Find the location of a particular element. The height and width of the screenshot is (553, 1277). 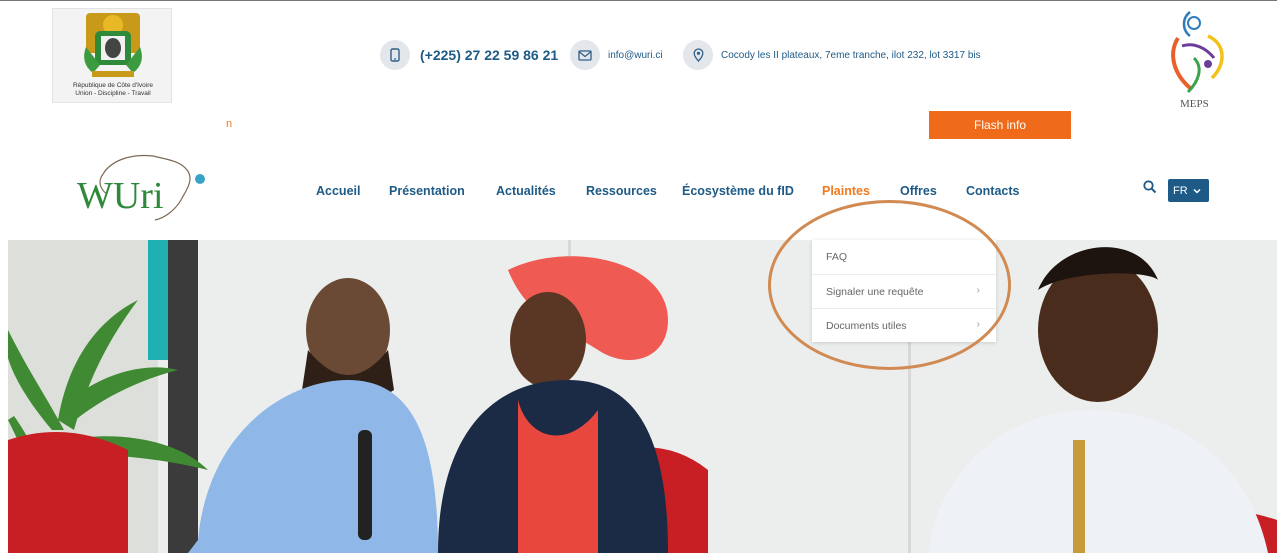

flash-info-button: Flash info is located at coordinates (1000, 125).